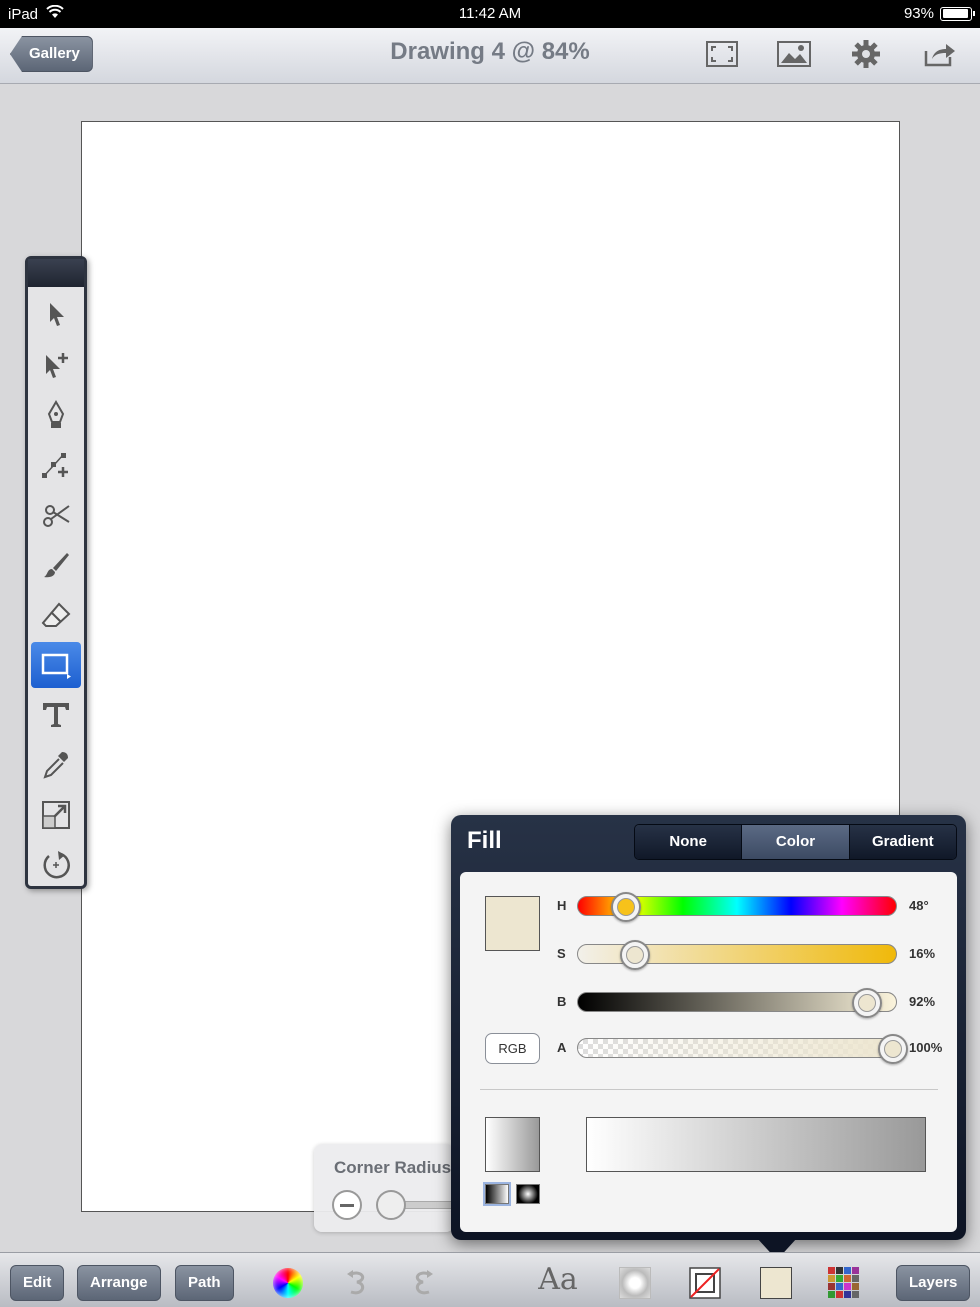  I want to click on eraser-icon, so click(56, 615).